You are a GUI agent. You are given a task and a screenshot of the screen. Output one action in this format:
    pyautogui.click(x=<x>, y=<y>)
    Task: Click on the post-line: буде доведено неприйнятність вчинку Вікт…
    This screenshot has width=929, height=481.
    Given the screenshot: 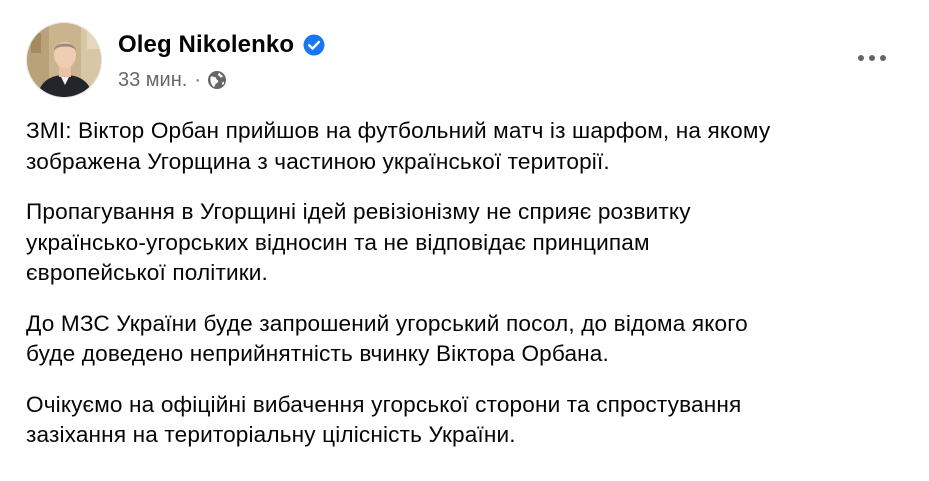 What is the action you would take?
    pyautogui.click(x=317, y=353)
    